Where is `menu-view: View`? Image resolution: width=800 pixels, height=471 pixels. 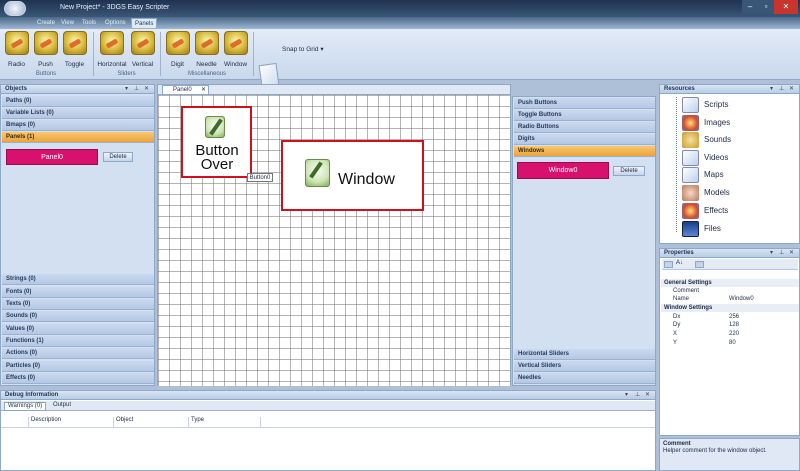 menu-view: View is located at coordinates (67, 23).